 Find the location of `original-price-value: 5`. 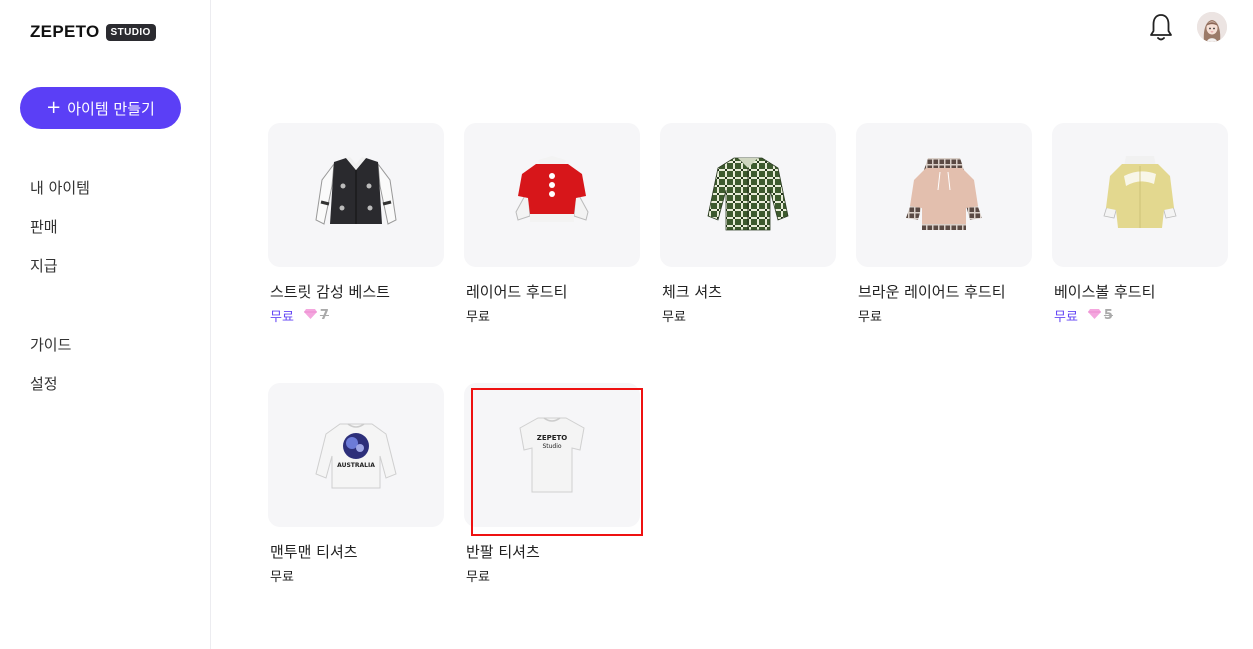

original-price-value: 5 is located at coordinates (1108, 315).